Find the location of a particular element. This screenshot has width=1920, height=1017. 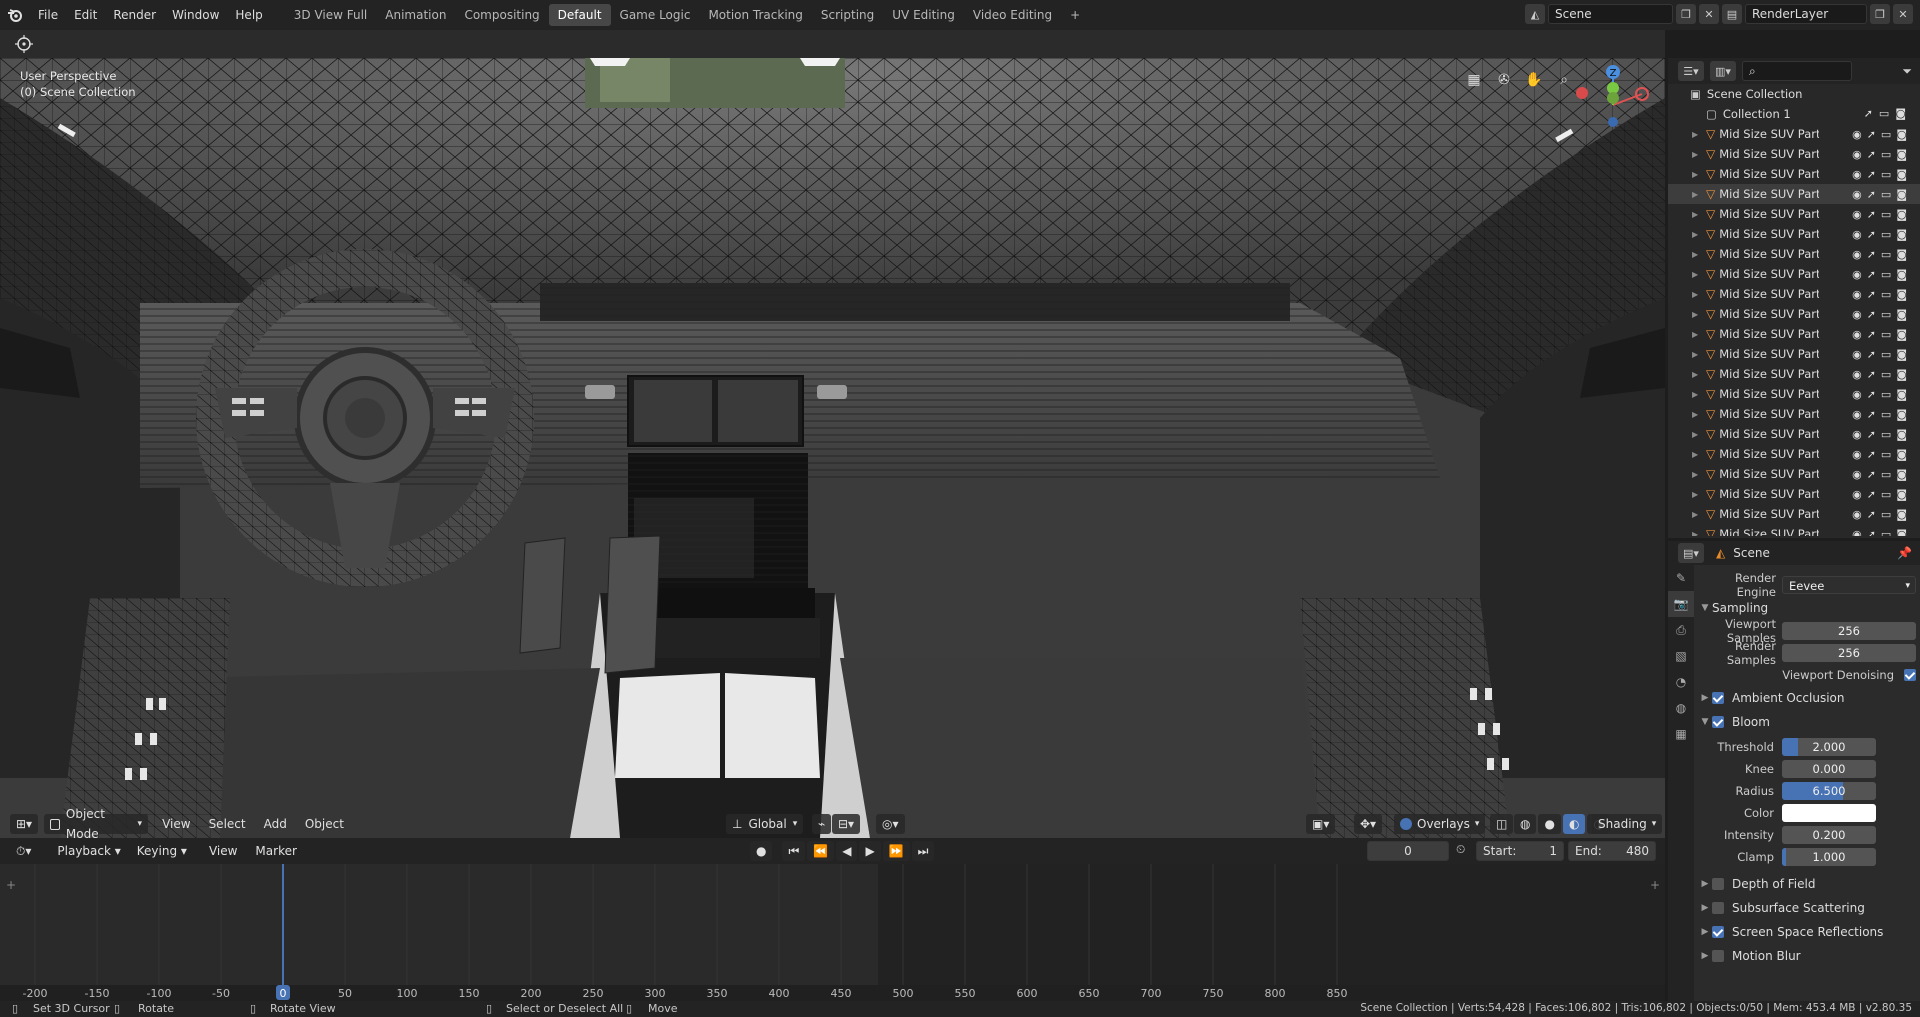

start-frame-field: Start: 1 is located at coordinates (1520, 851).